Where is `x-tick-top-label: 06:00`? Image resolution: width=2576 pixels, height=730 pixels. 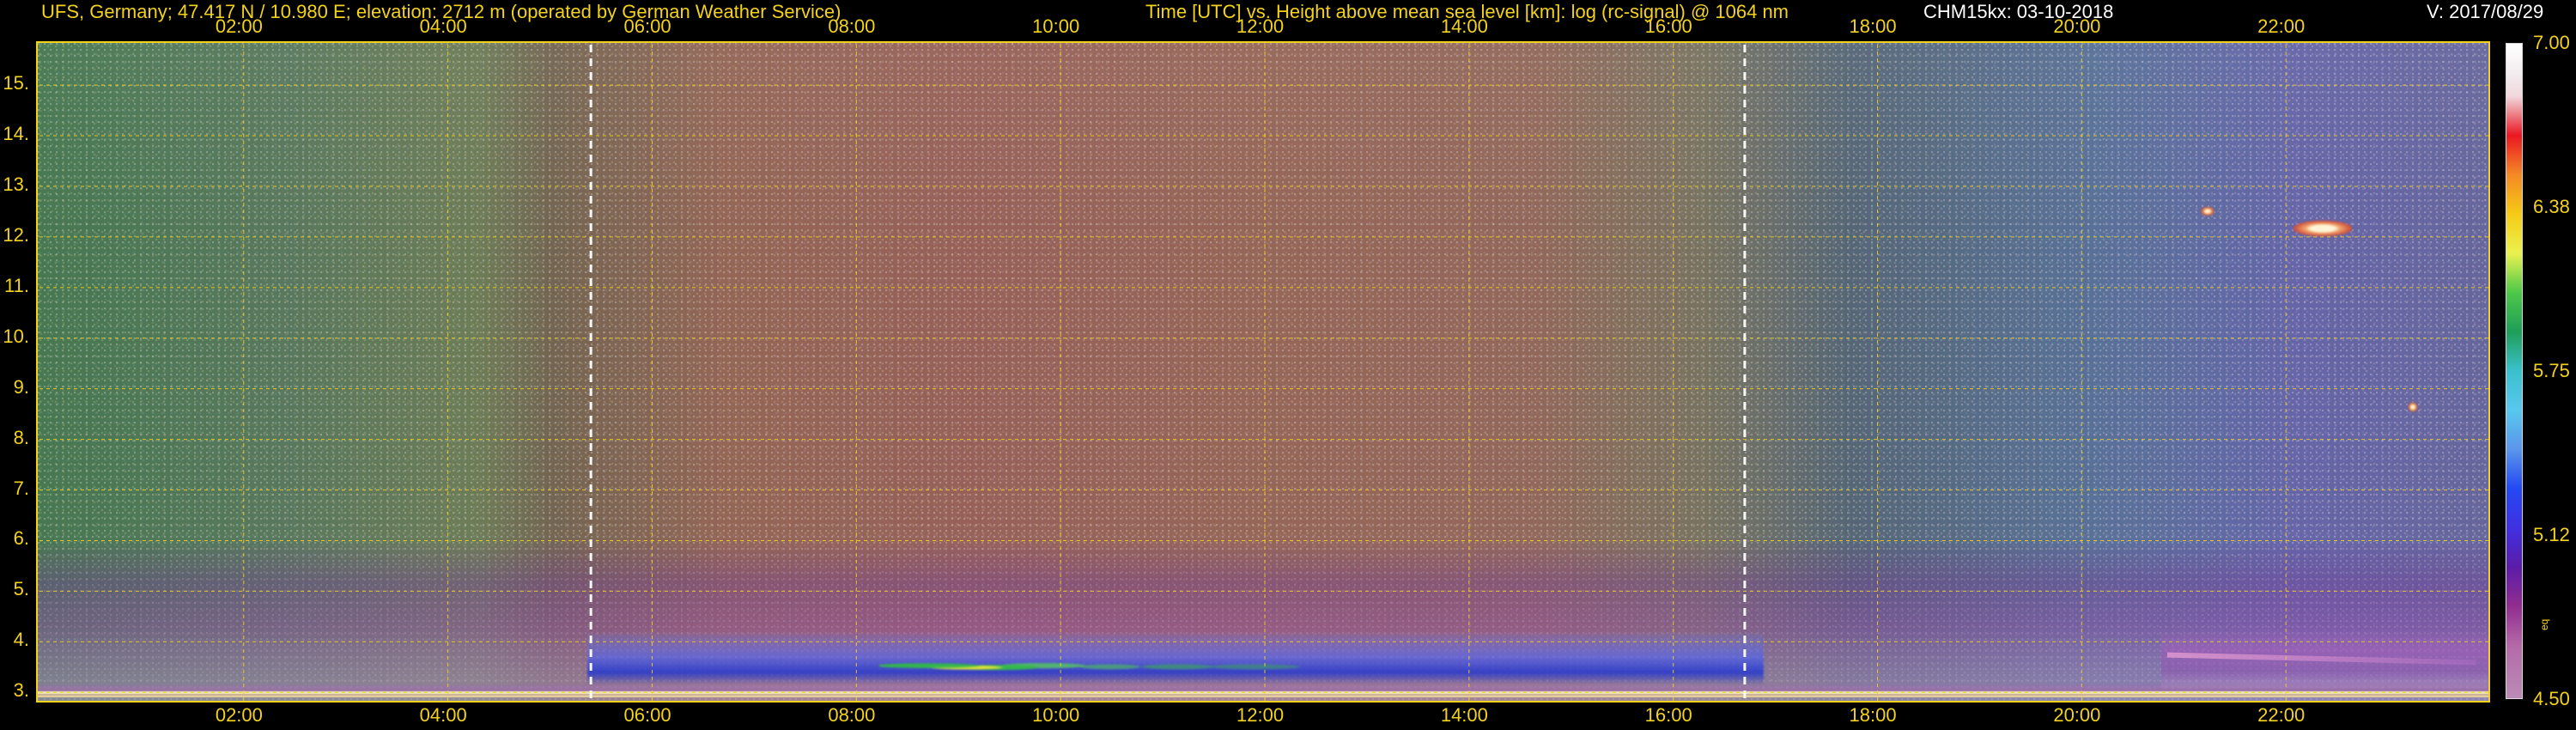
x-tick-top-label: 06:00 is located at coordinates (647, 26).